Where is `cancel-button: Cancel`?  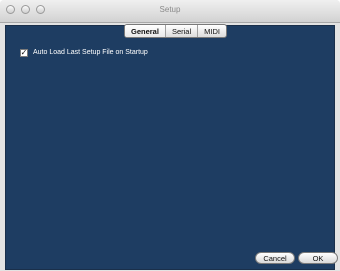 cancel-button: Cancel is located at coordinates (275, 258).